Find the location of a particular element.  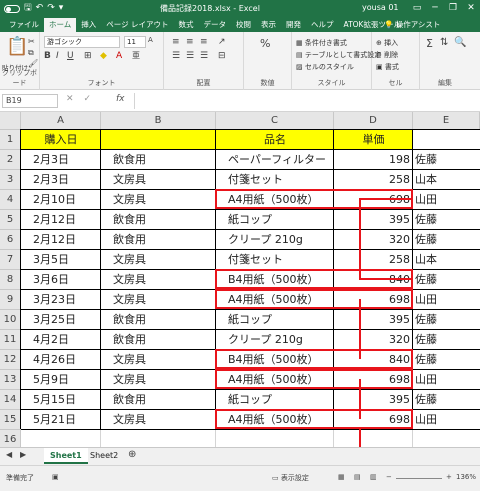

column-header-a: A is located at coordinates (61, 121).